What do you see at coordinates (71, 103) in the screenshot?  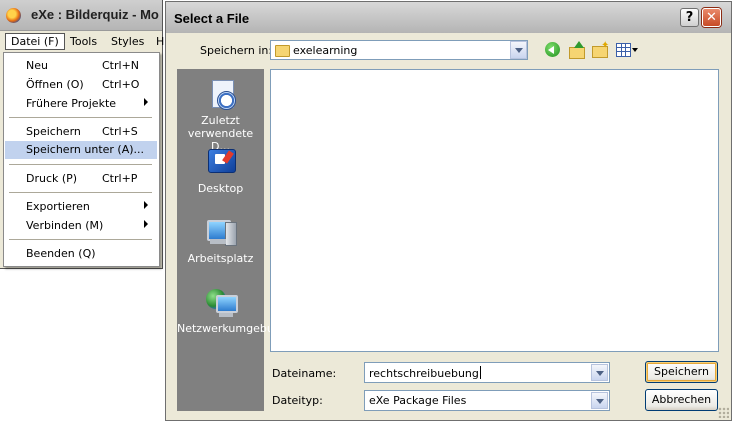 I see `menu-item-label: Frühere Projekte` at bounding box center [71, 103].